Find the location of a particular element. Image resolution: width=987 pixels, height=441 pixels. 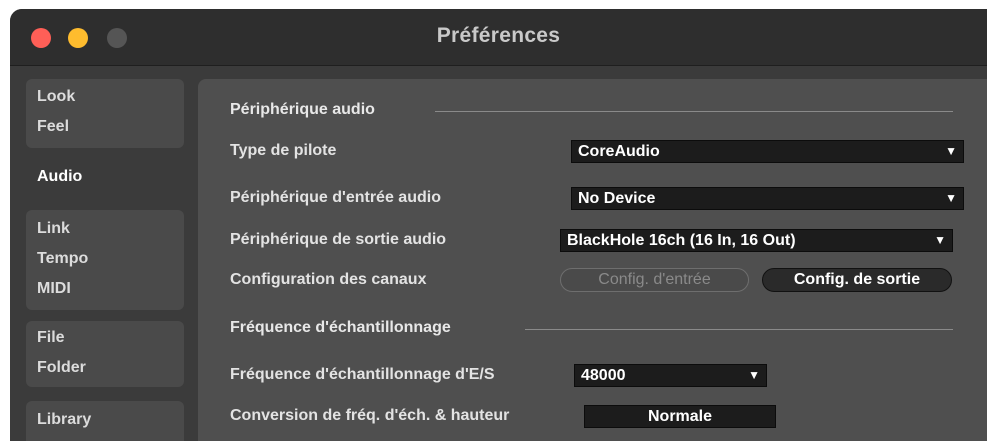

conversion-label: Conversion de fréq. d'éch. & hauteur is located at coordinates (370, 415).